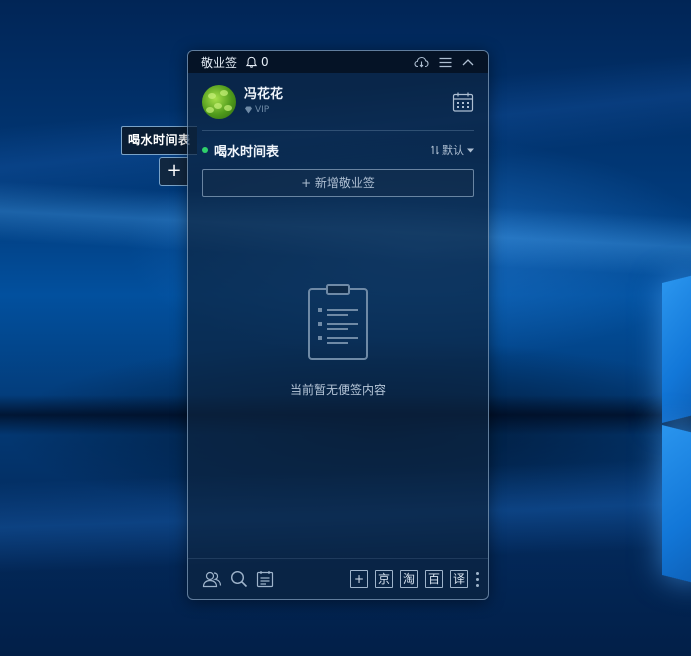  What do you see at coordinates (251, 62) in the screenshot?
I see `bell-icon` at bounding box center [251, 62].